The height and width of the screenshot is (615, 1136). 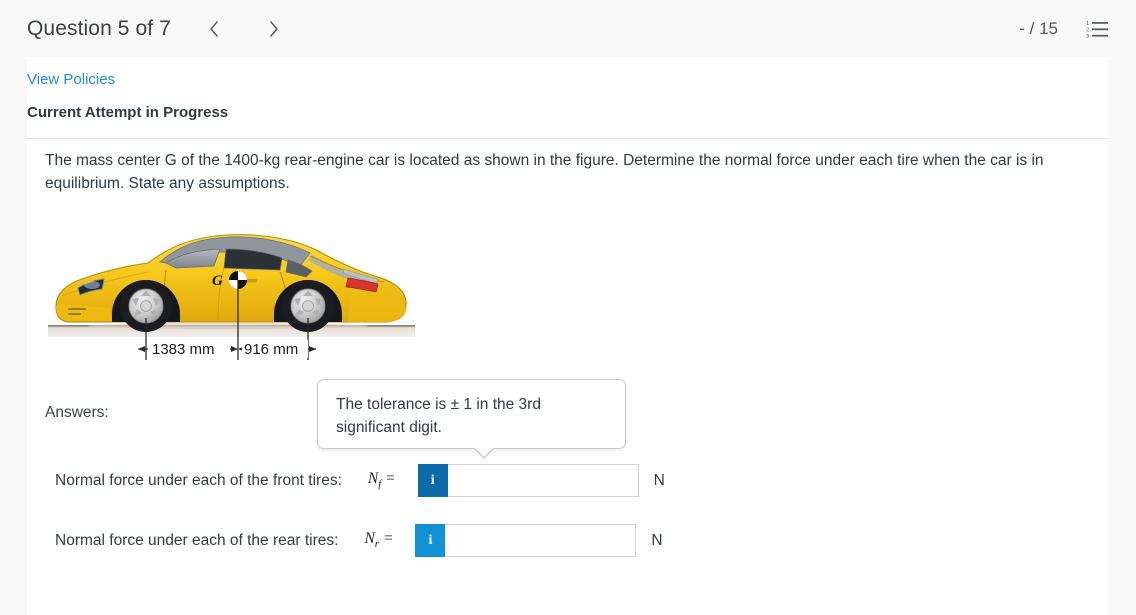 I want to click on chevron-right-icon, so click(x=274, y=29).